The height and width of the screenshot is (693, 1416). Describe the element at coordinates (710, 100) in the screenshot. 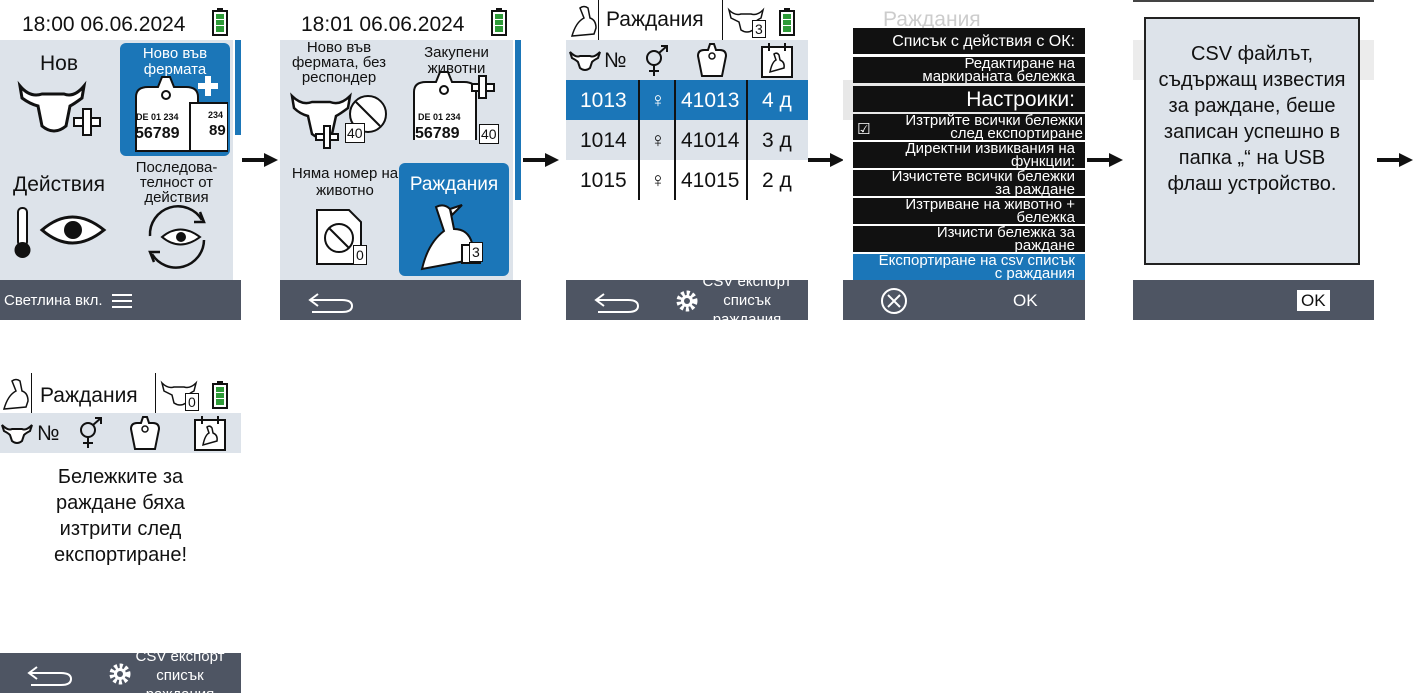

I see `row-tag: 41013` at that location.